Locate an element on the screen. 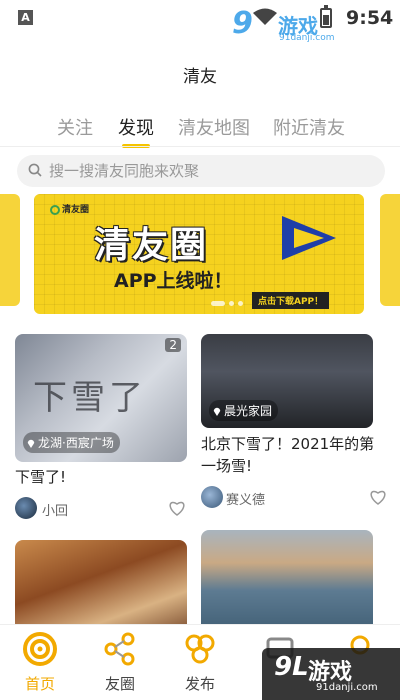 This screenshot has width=400, height=700. banner-subline: APP上线啦！ is located at coordinates (173, 281).